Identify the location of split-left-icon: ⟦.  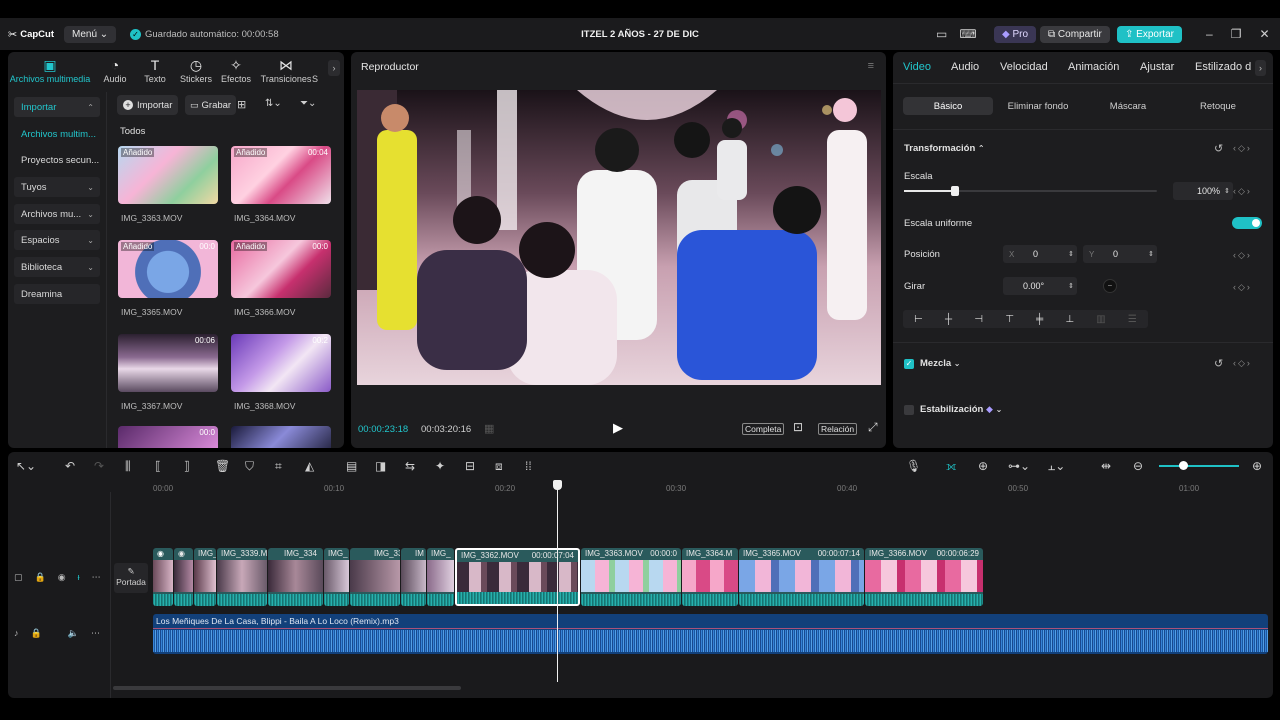
(158, 466).